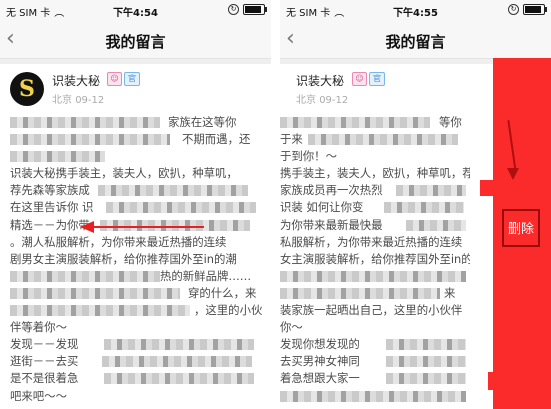 The width and height of the screenshot is (551, 409). What do you see at coordinates (375, 378) in the screenshot?
I see `body-line: 着急想跟大家一` at bounding box center [375, 378].